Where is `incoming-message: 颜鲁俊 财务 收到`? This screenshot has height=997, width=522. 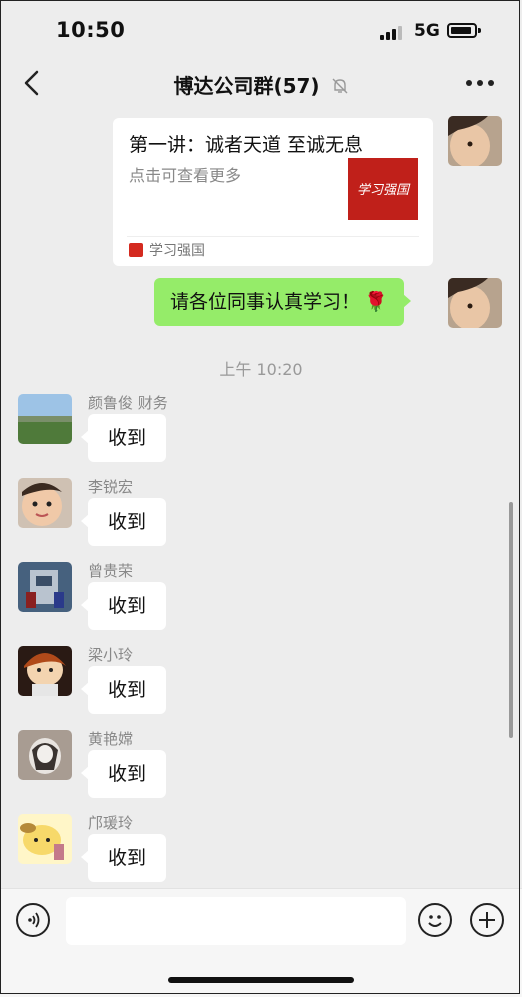 incoming-message: 颜鲁俊 财务 收到 is located at coordinates (261, 433).